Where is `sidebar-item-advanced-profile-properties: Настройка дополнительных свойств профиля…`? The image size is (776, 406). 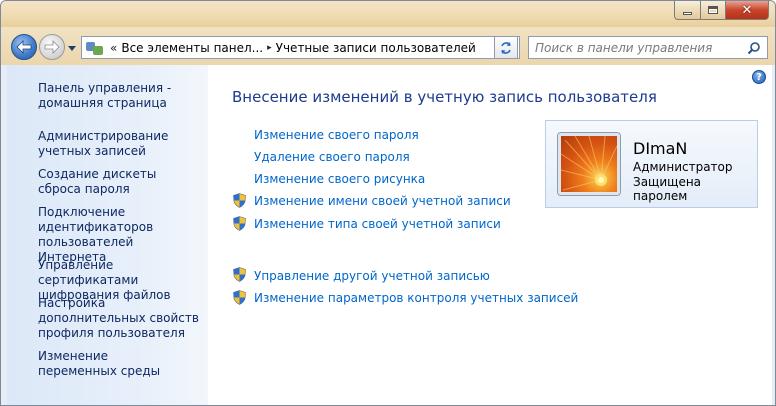 sidebar-item-advanced-profile-properties: Настройка дополнительных свойств профиля… is located at coordinates (120, 318).